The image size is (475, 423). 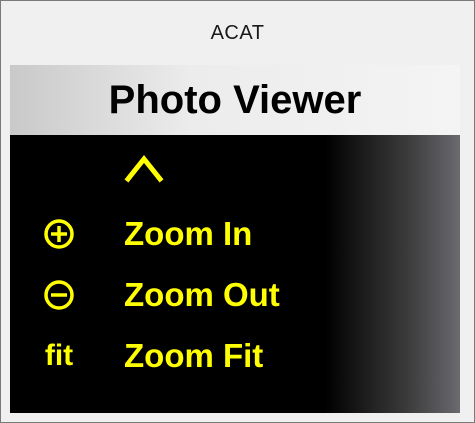 I want to click on scroll-up-button, so click(x=235, y=168).